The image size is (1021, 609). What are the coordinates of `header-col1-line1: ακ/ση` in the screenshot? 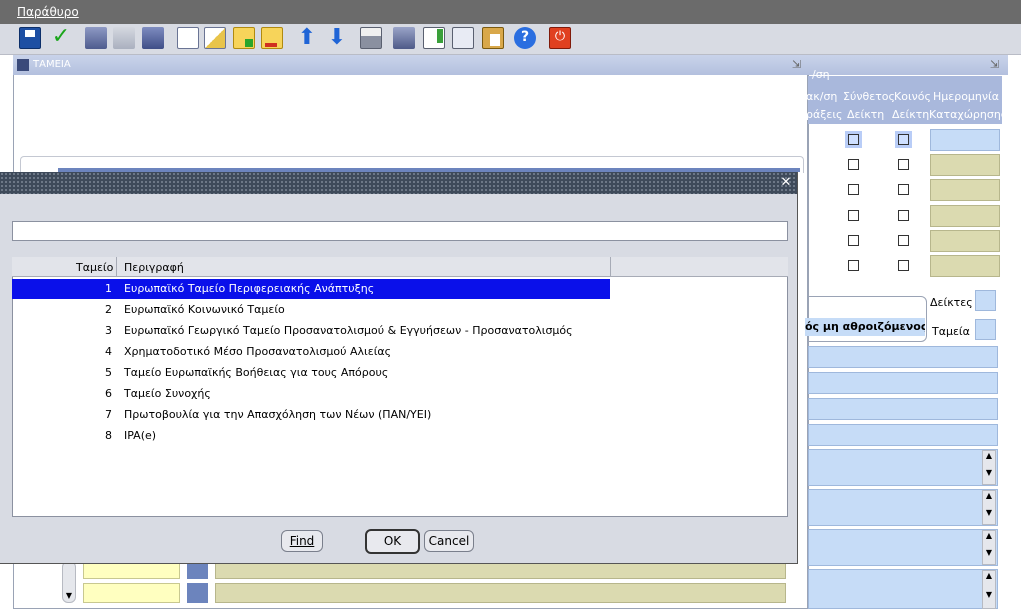 It's located at (822, 96).